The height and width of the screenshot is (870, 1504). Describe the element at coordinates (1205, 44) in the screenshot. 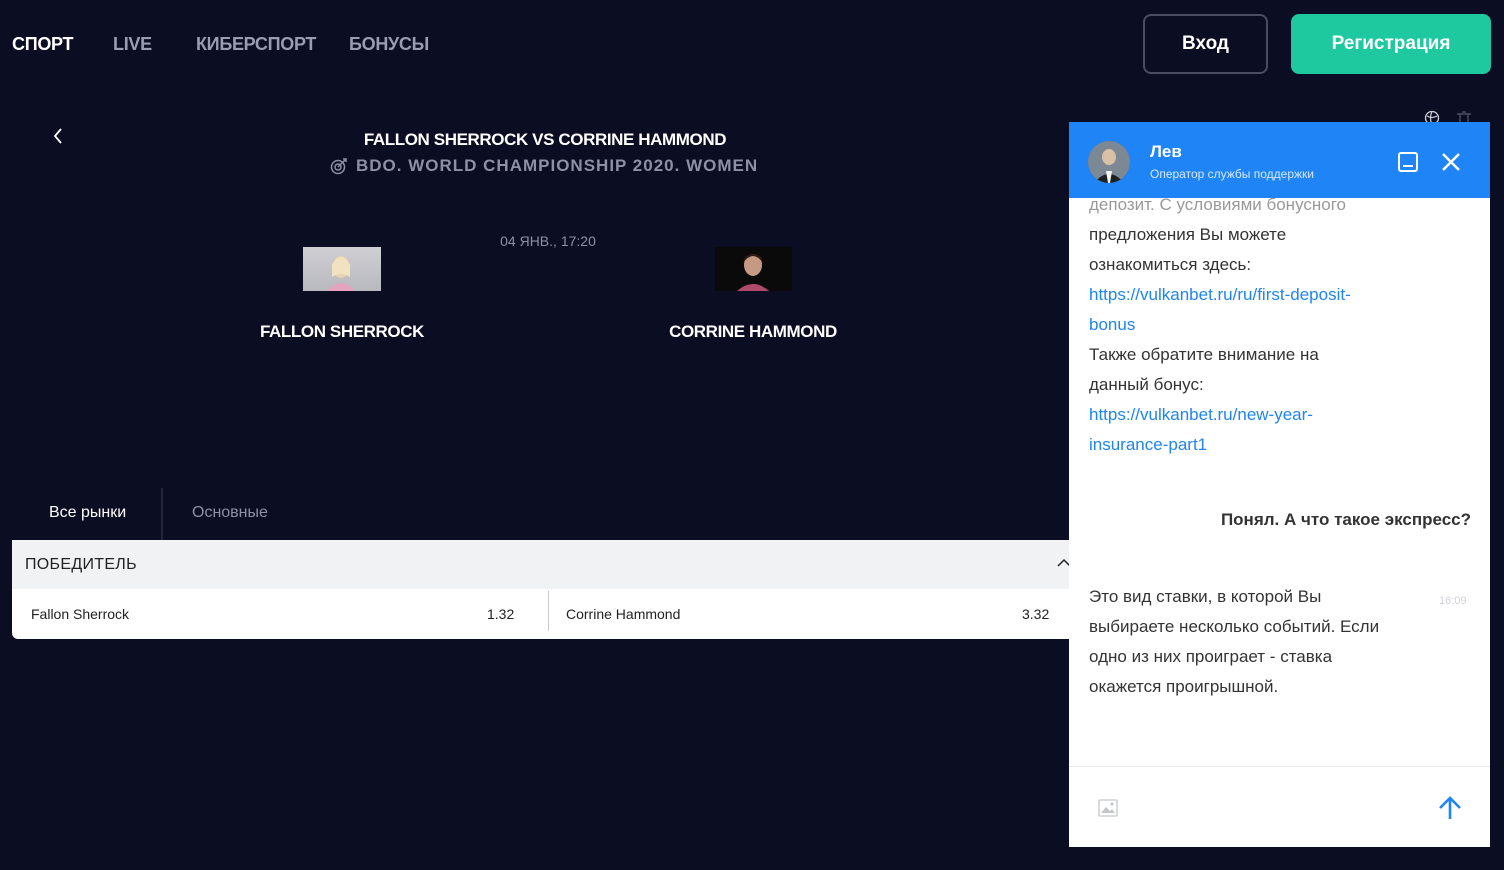

I see `login-button: Вход` at that location.